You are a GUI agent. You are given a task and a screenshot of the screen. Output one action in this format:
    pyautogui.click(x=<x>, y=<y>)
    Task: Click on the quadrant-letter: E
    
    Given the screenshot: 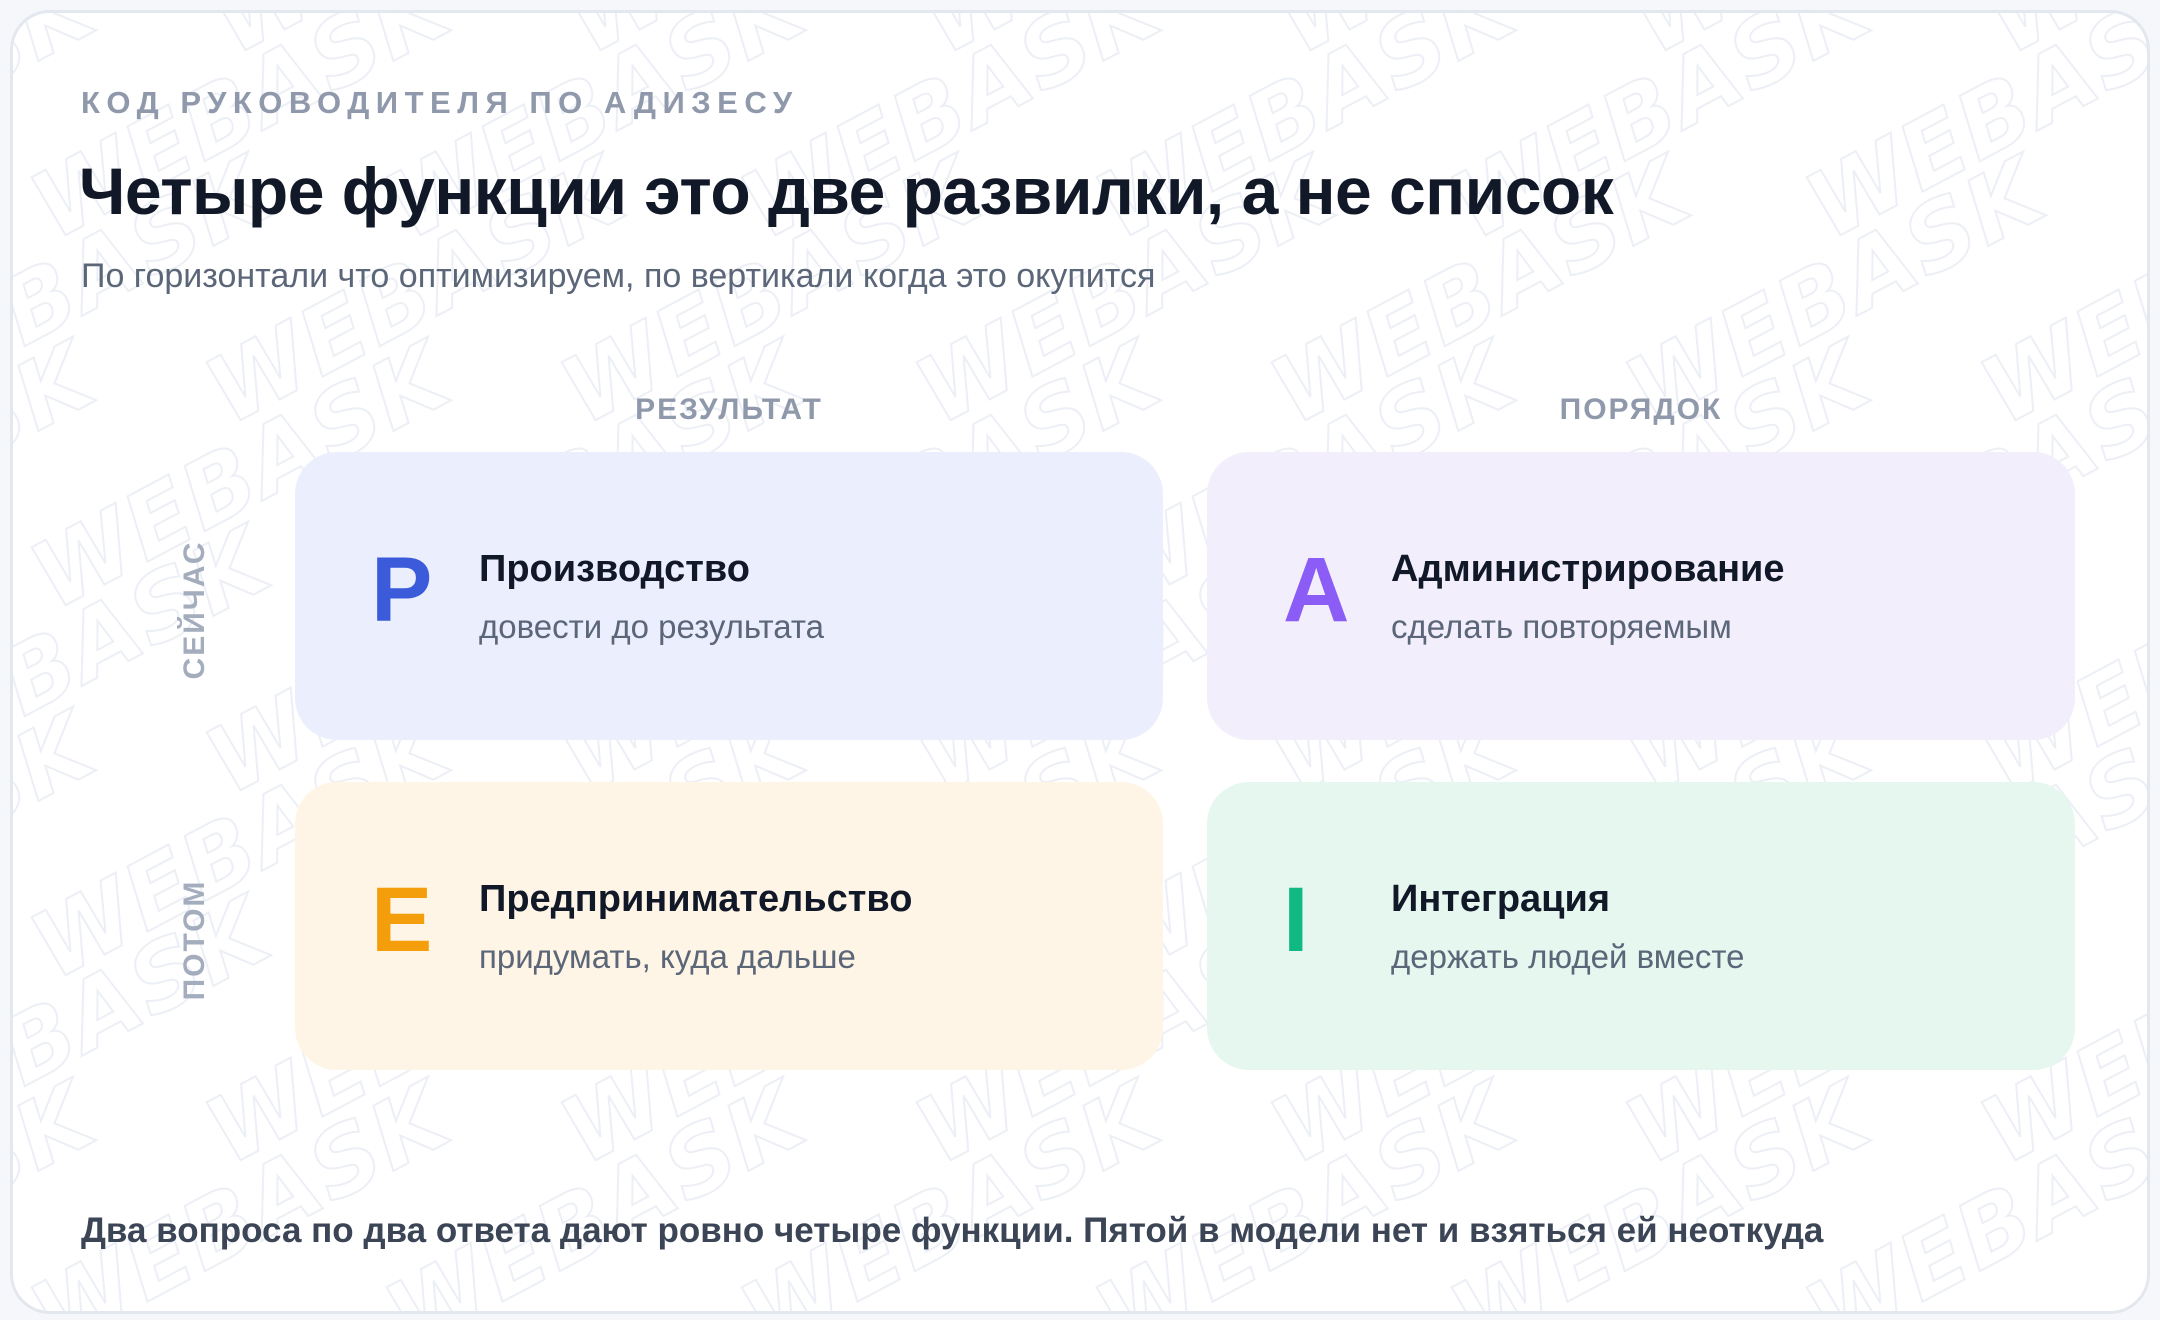 What is the action you would take?
    pyautogui.click(x=402, y=920)
    